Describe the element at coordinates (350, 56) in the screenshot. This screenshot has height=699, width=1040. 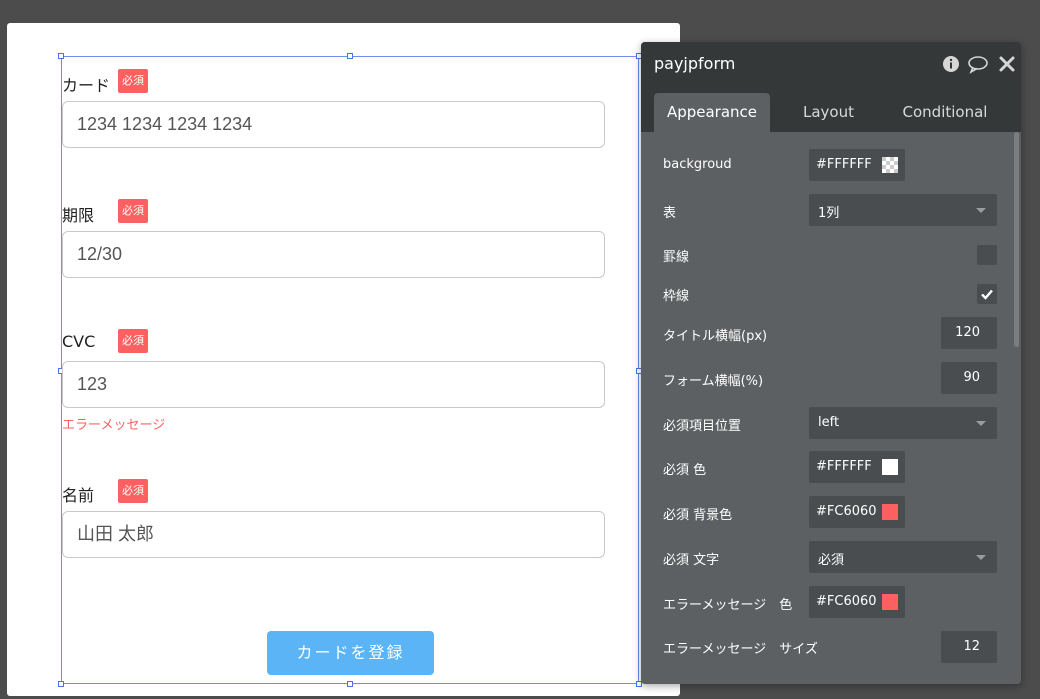
I see `resize-handle-tc` at that location.